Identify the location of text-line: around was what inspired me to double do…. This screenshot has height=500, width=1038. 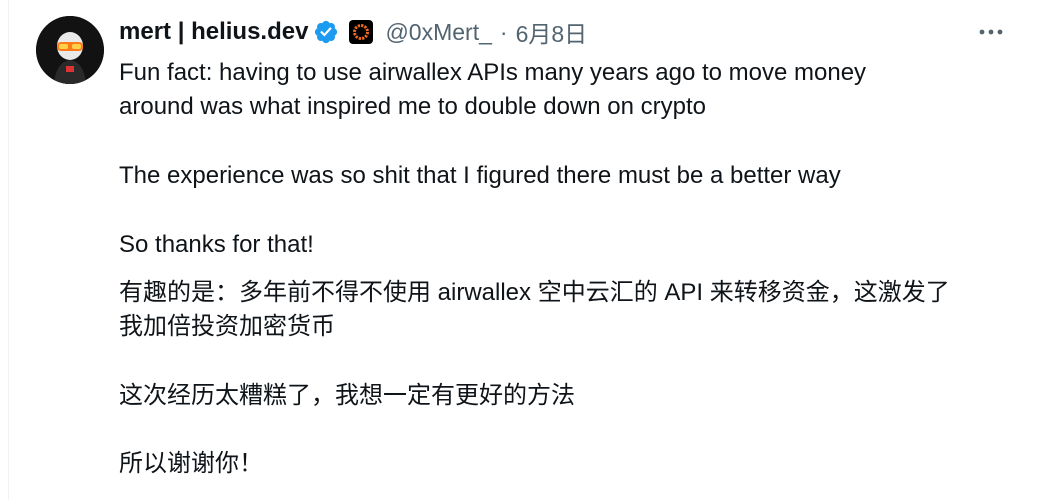
(413, 106).